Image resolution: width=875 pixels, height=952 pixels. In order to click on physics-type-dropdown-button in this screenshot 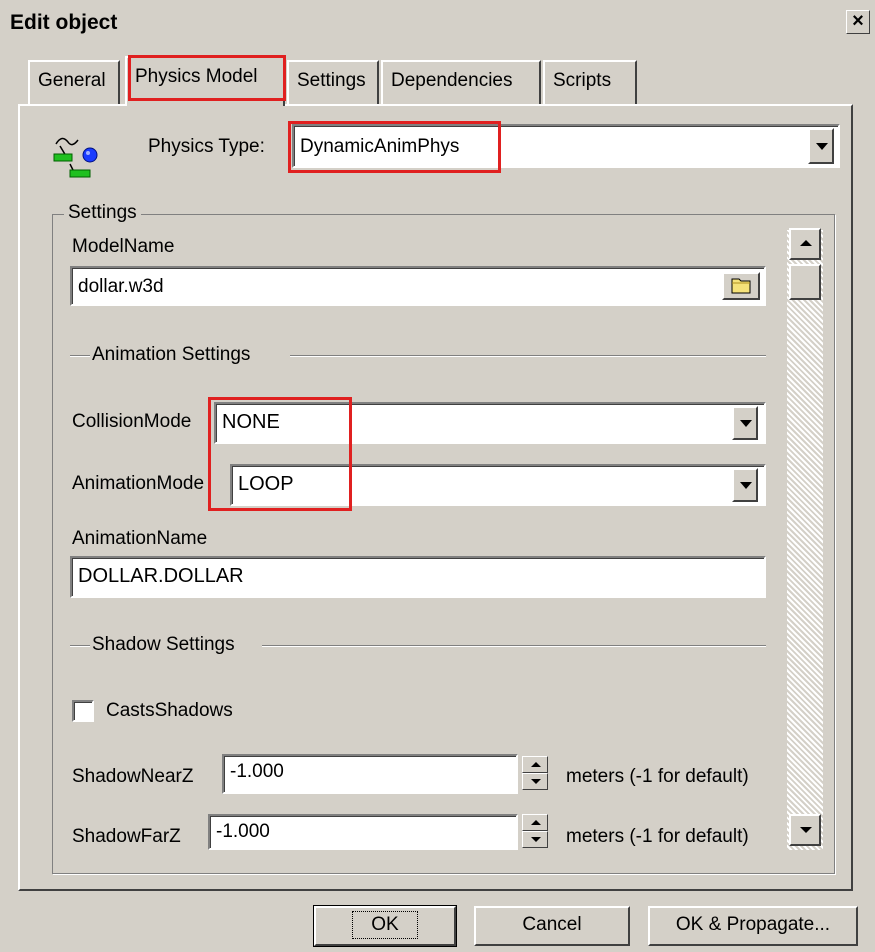, I will do `click(821, 146)`.